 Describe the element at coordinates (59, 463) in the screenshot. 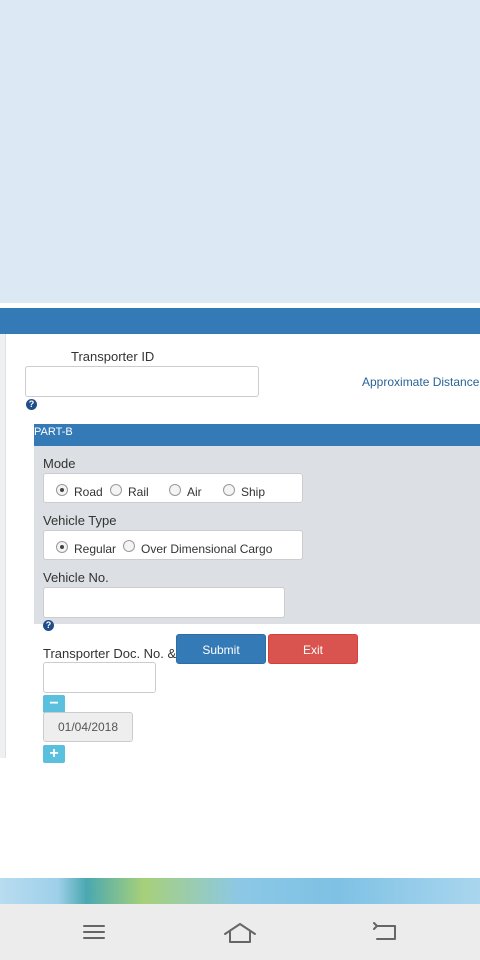

I see `mode-label: Mode` at that location.